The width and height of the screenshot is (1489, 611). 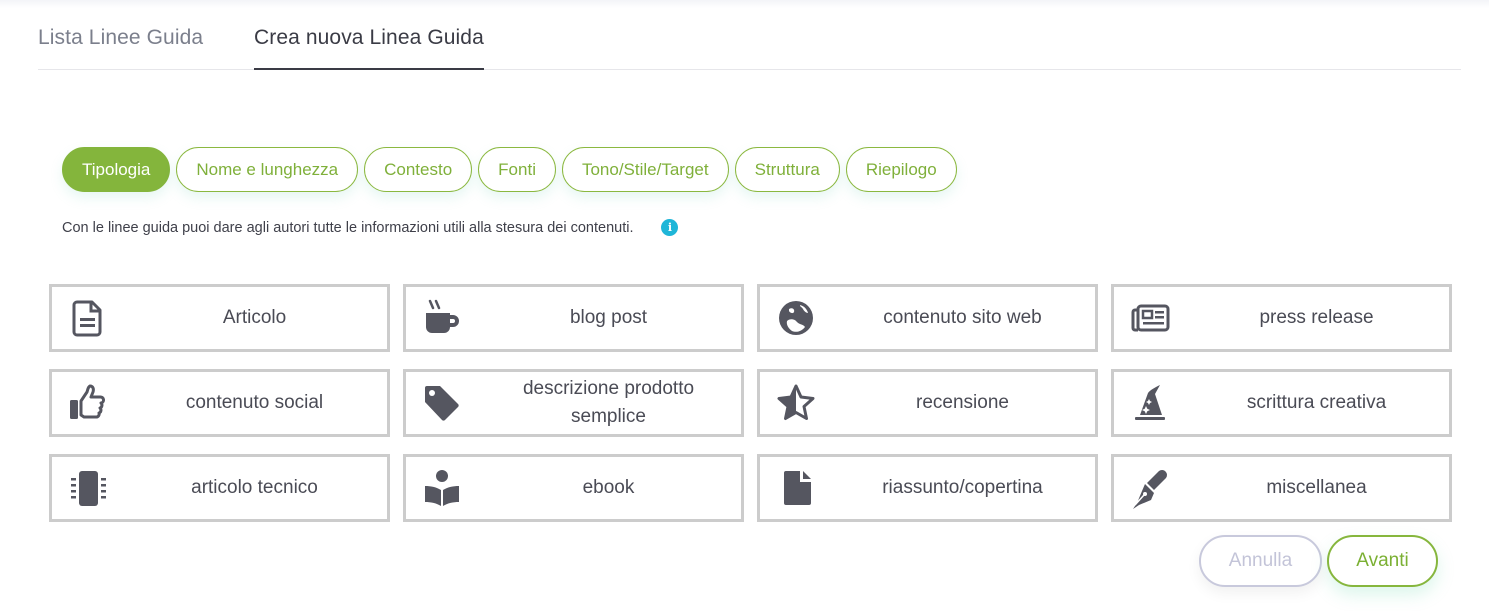 What do you see at coordinates (1316, 402) in the screenshot?
I see `type-label: scrittura creativa` at bounding box center [1316, 402].